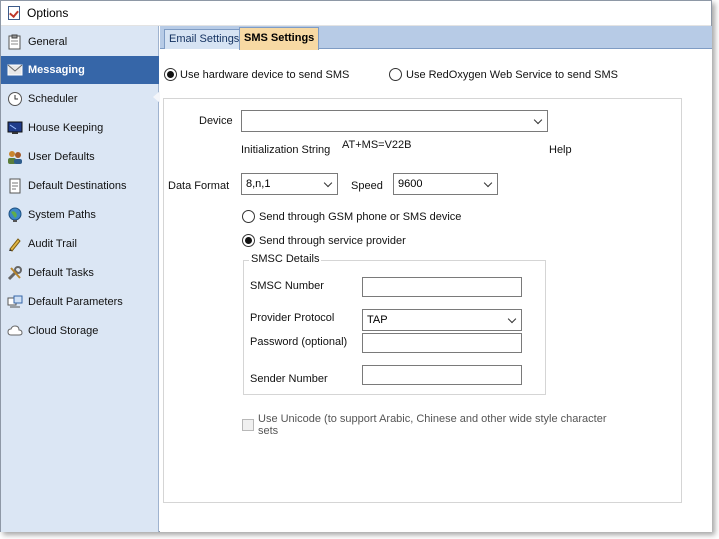 Image resolution: width=719 pixels, height=539 pixels. Describe the element at coordinates (48, 42) in the screenshot. I see `sidebar-item-label: General` at that location.